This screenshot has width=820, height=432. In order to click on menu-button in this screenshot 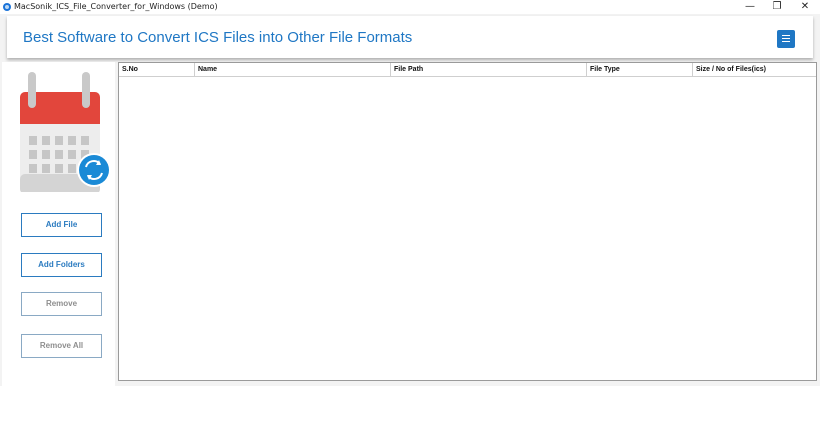, I will do `click(786, 39)`.